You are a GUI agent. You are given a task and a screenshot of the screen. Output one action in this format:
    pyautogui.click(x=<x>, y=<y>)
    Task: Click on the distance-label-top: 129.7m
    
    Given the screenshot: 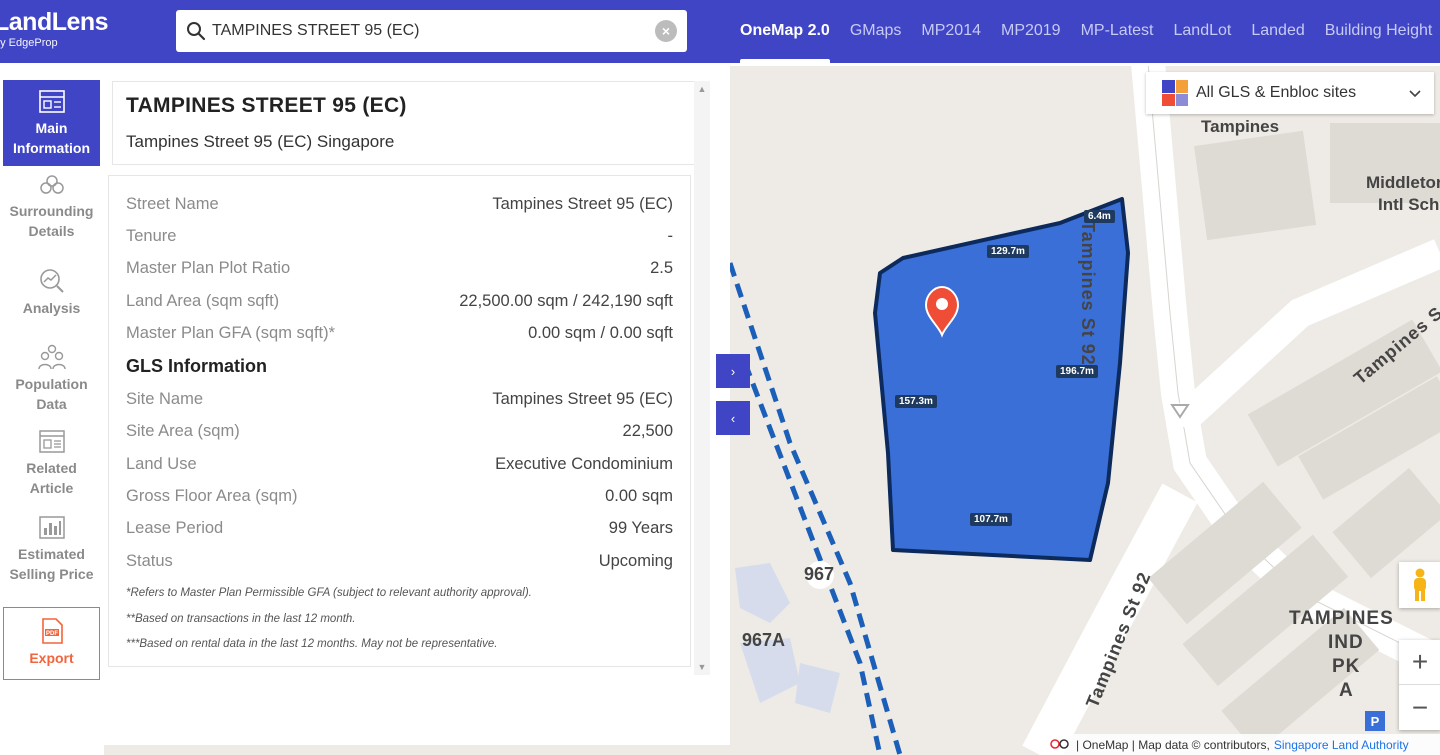 What is the action you would take?
    pyautogui.click(x=1008, y=251)
    